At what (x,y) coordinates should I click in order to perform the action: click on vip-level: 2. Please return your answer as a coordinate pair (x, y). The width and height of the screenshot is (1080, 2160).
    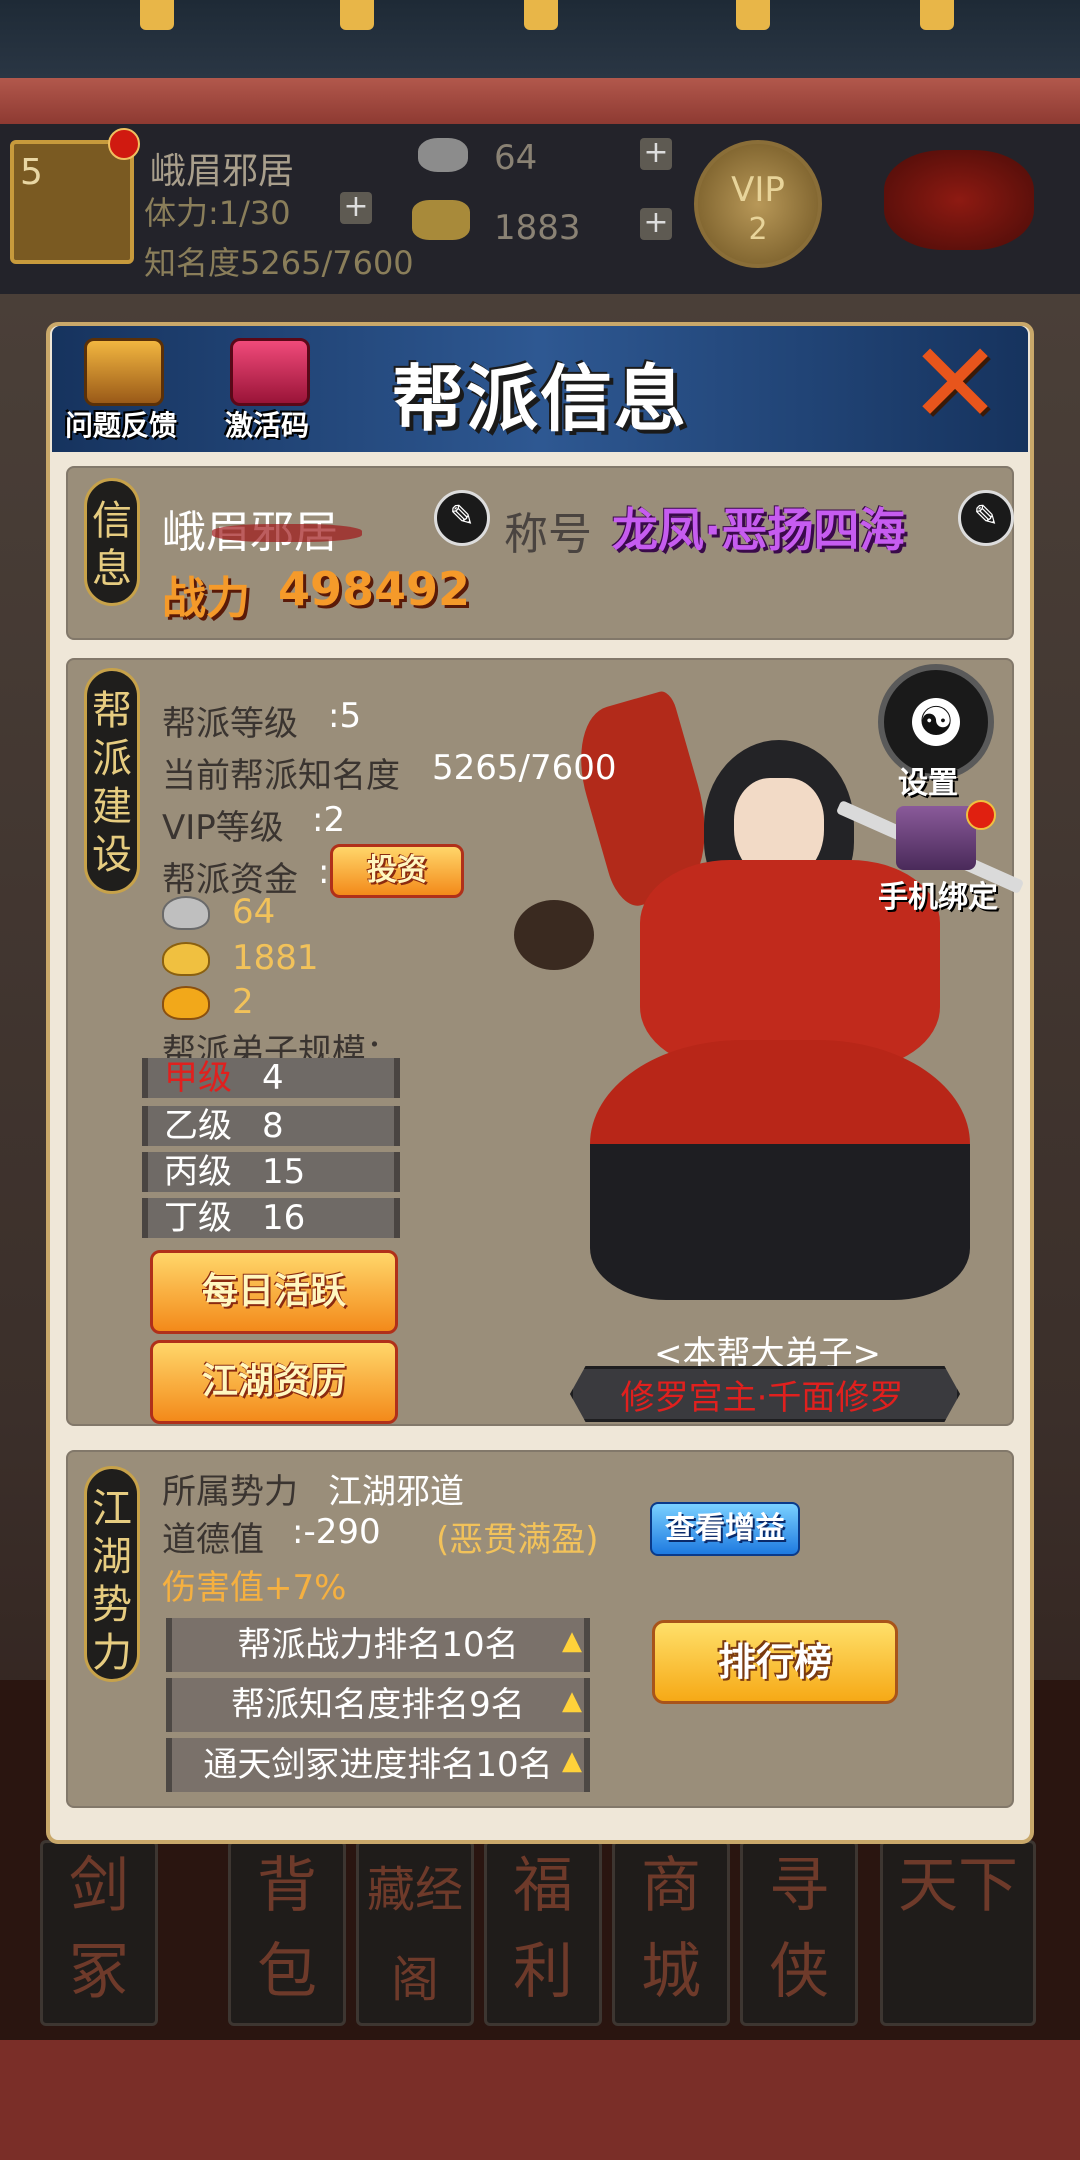
    Looking at the image, I should click on (758, 229).